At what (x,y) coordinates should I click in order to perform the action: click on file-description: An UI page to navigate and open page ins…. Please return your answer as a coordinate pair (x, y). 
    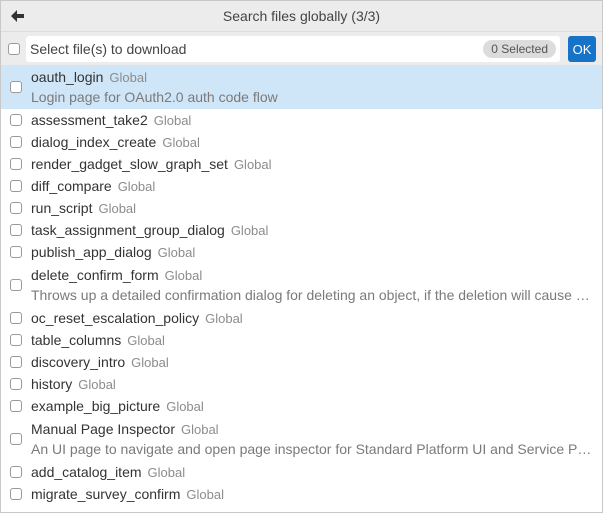
    Looking at the image, I should click on (312, 449).